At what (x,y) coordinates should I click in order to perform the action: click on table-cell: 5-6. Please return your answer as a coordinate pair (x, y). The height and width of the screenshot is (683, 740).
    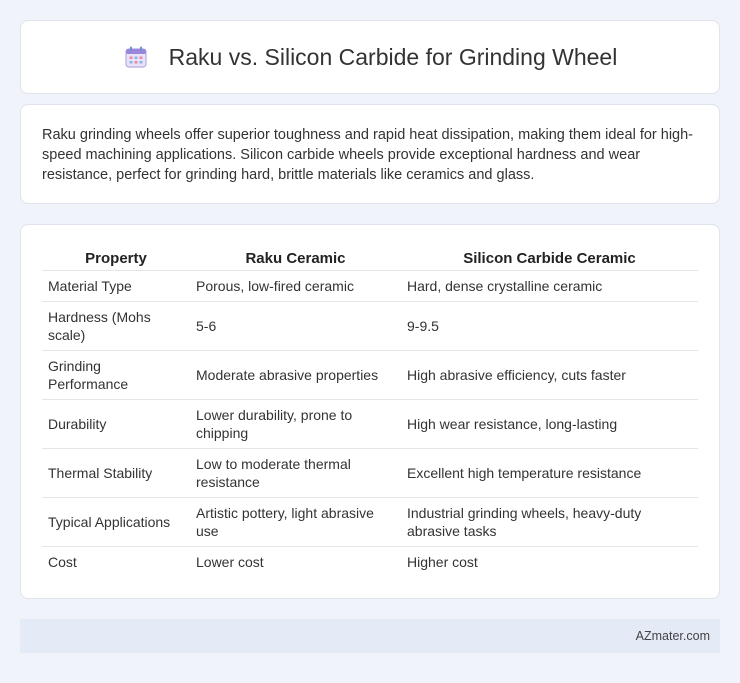
    Looking at the image, I should click on (295, 326).